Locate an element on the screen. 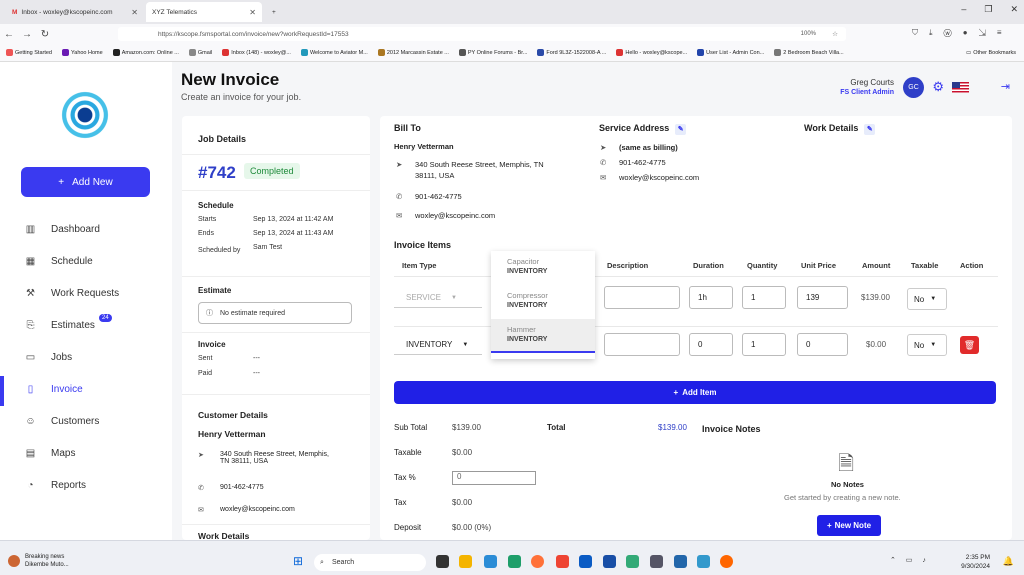 The width and height of the screenshot is (1024, 575). amount-value: $139.00 is located at coordinates (875, 297).